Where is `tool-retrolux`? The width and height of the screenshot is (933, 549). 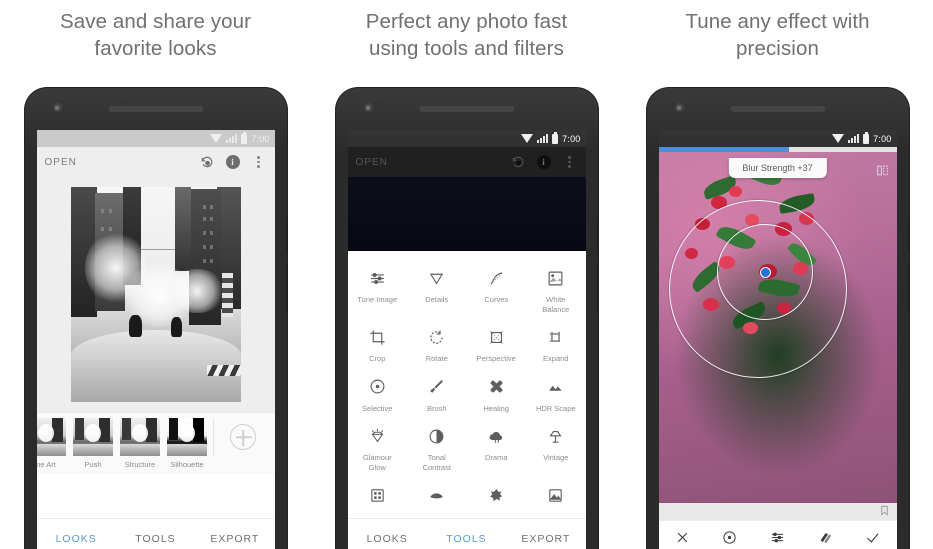 tool-retrolux is located at coordinates (437, 496).